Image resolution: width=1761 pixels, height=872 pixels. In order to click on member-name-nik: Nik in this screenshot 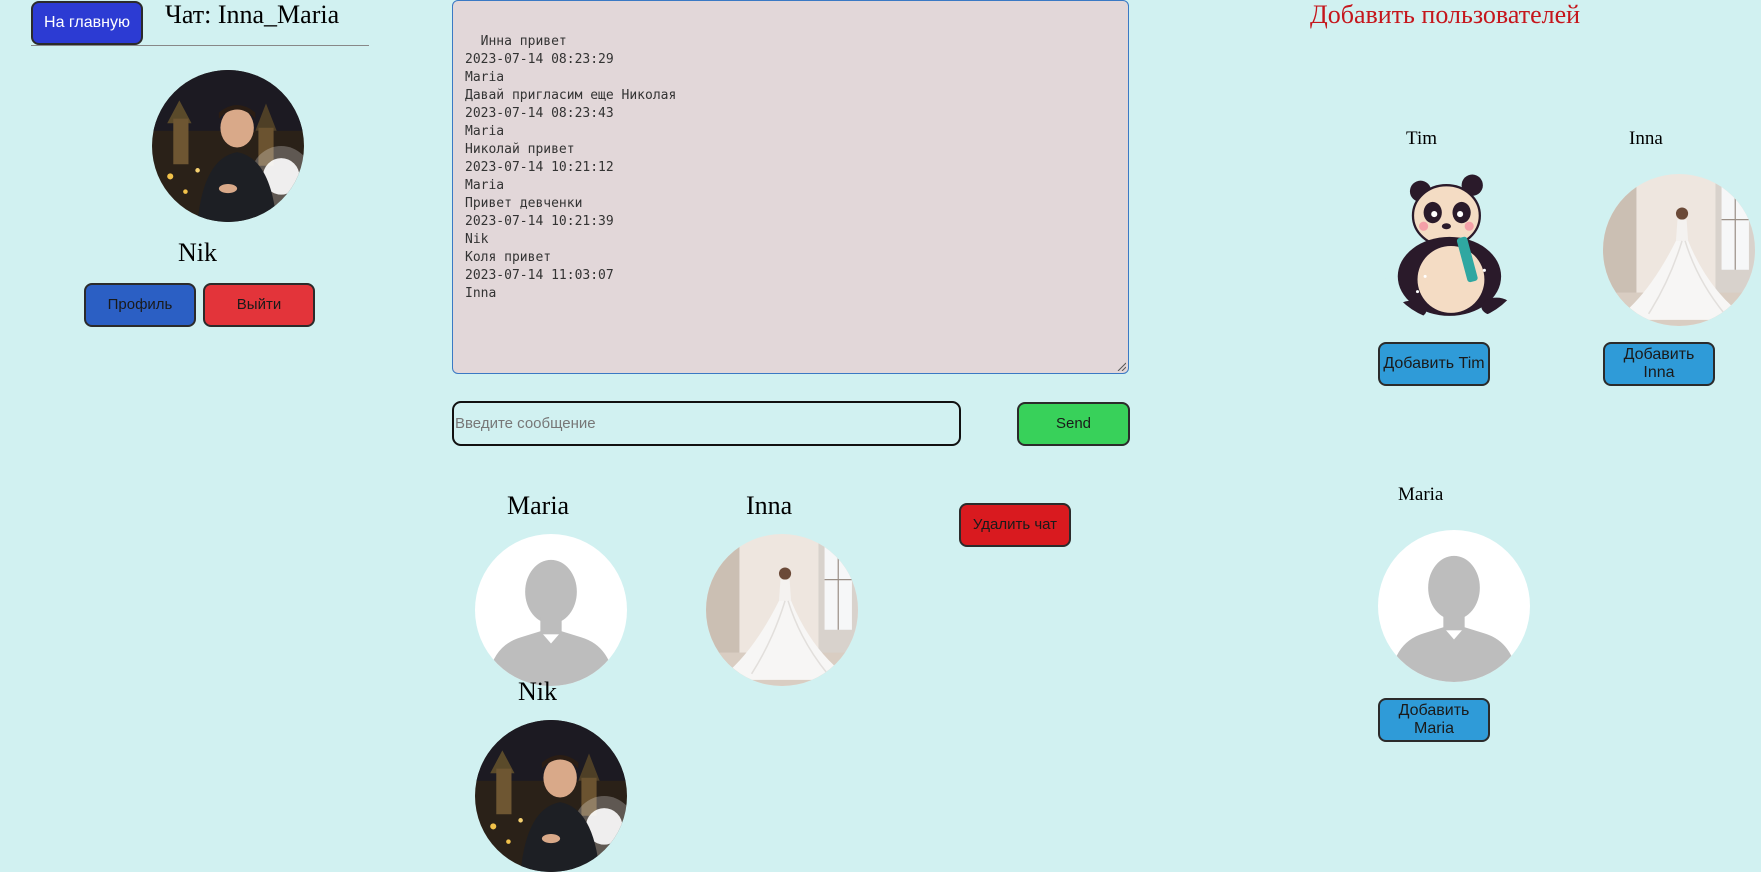, I will do `click(537, 691)`.